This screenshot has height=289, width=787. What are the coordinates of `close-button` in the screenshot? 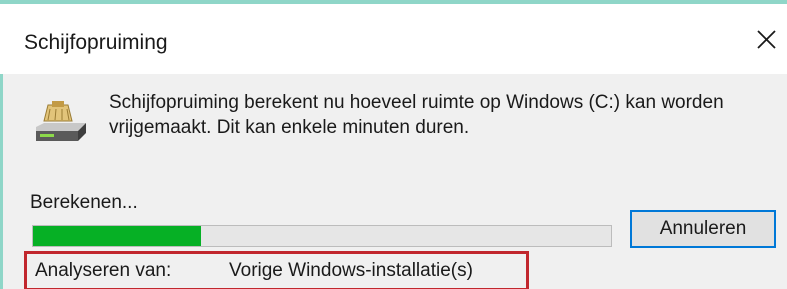 It's located at (766, 40).